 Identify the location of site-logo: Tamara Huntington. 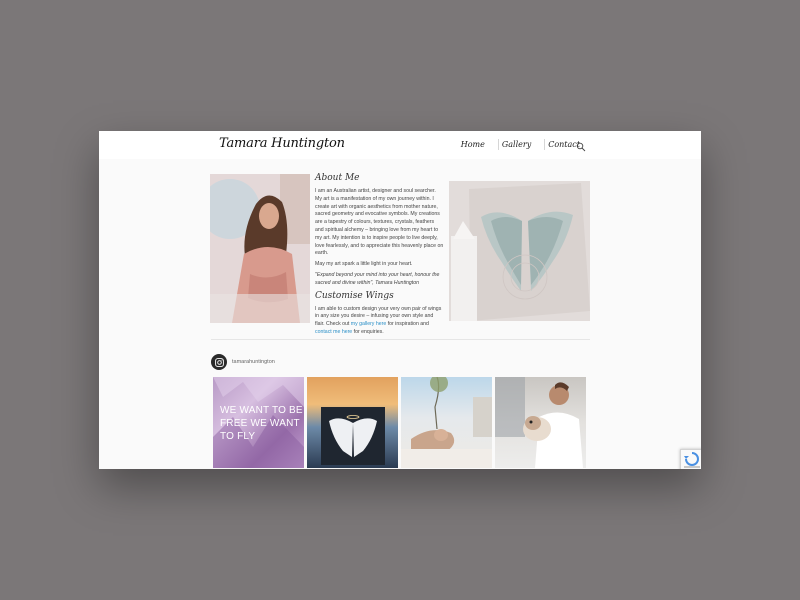
(282, 143).